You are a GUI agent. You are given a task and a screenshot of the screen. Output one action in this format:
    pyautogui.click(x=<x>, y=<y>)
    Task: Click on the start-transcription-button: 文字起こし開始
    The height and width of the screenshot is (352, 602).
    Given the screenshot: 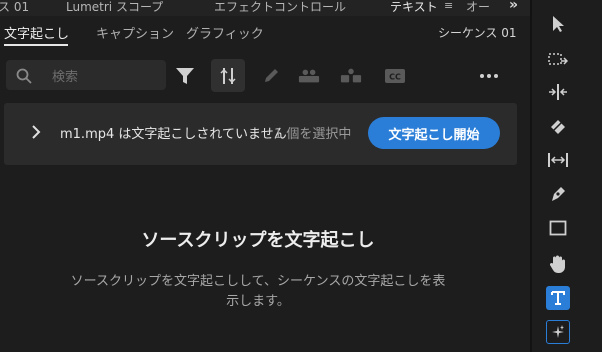 What is the action you would take?
    pyautogui.click(x=434, y=133)
    